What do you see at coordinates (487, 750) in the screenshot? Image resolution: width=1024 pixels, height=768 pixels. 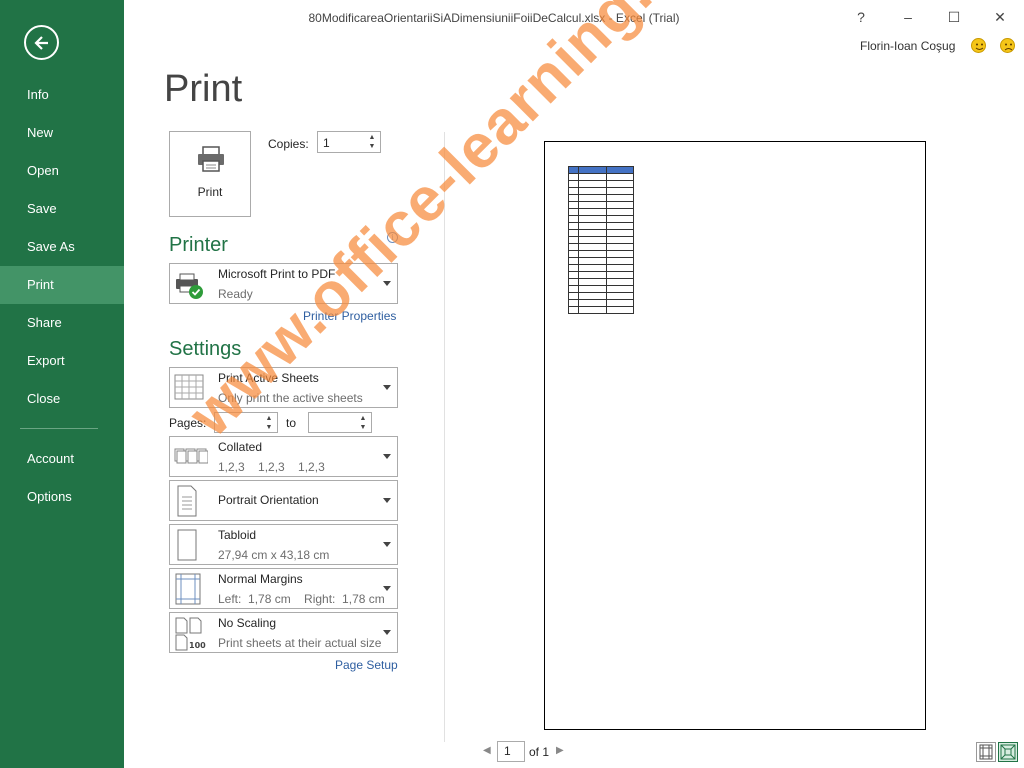 I see `previous-page-icon: ◀` at bounding box center [487, 750].